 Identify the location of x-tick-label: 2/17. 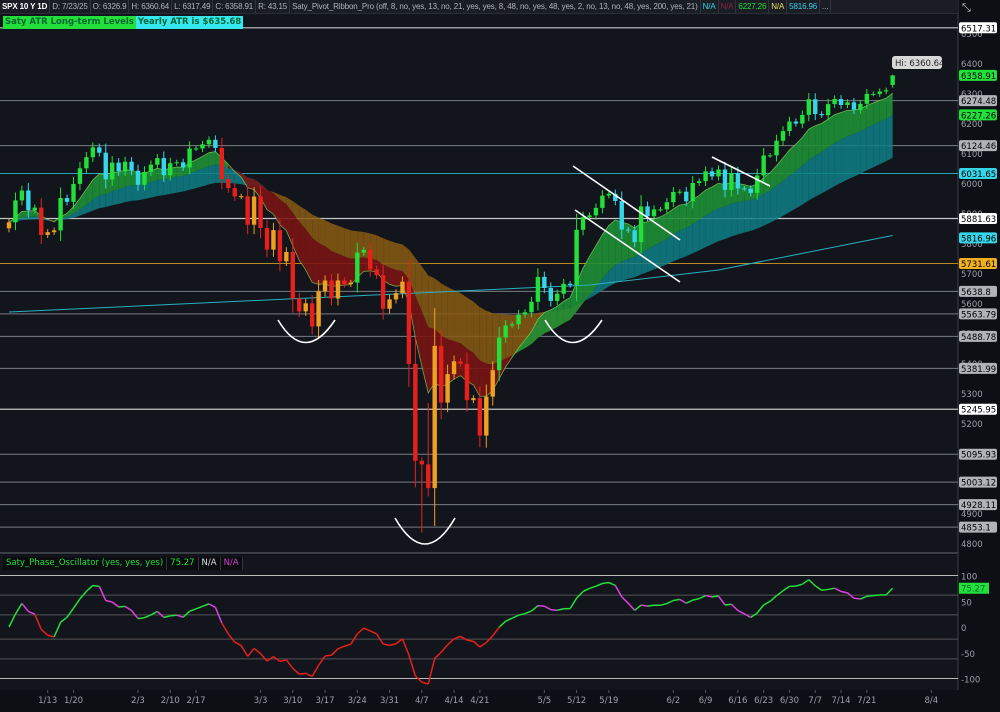
(196, 701).